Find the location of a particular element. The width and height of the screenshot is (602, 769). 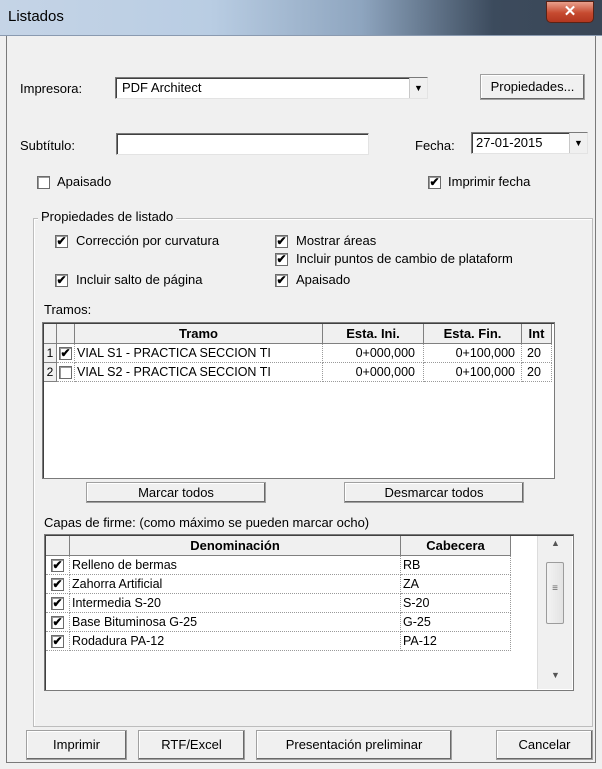

column-header-ini: Esta. Ini. is located at coordinates (373, 334).